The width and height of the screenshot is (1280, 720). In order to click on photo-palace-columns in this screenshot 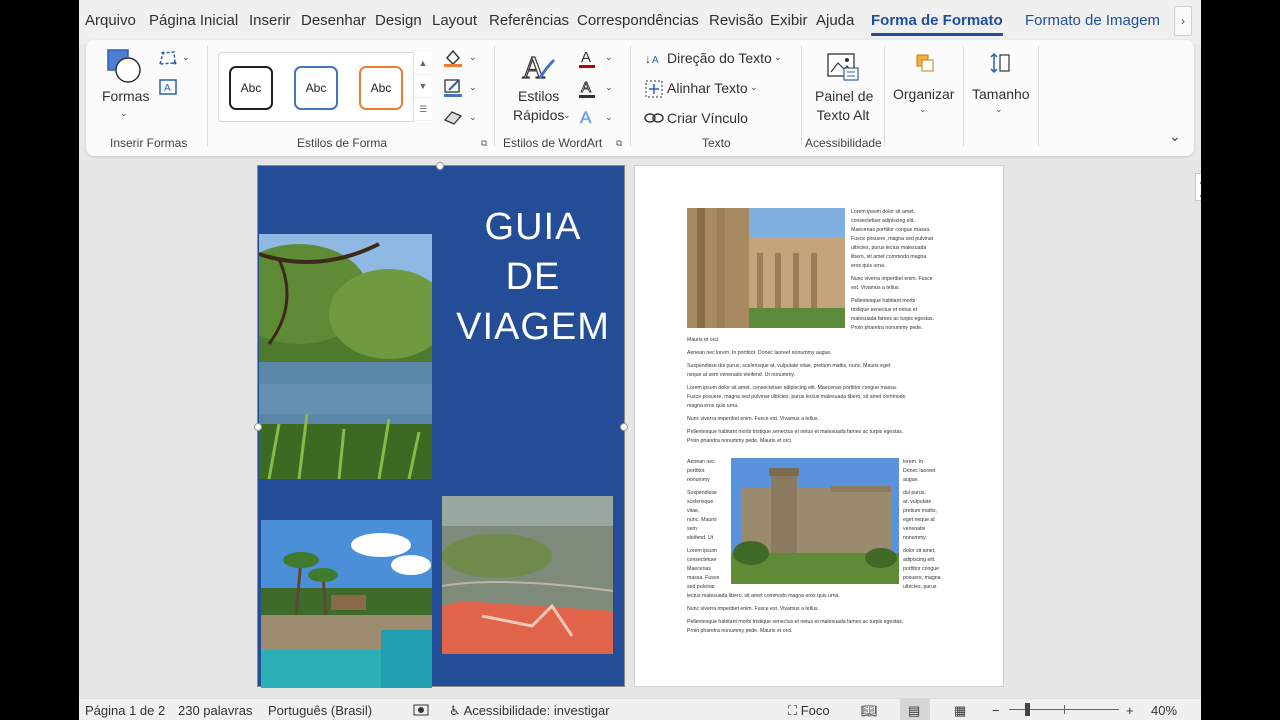, I will do `click(766, 268)`.